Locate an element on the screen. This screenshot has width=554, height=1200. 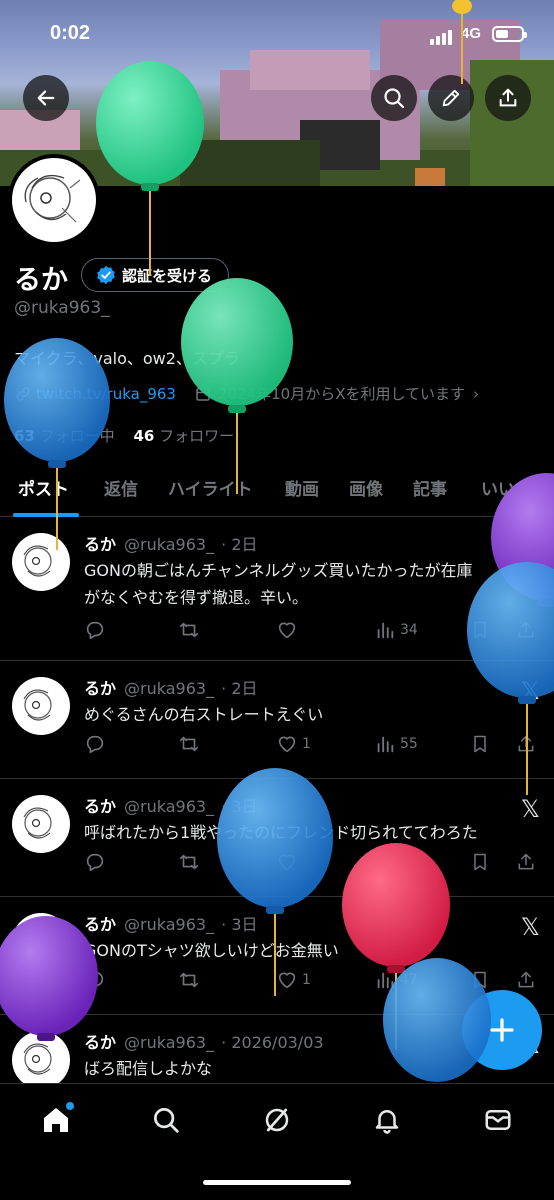
repost-icon is located at coordinates (189, 744).